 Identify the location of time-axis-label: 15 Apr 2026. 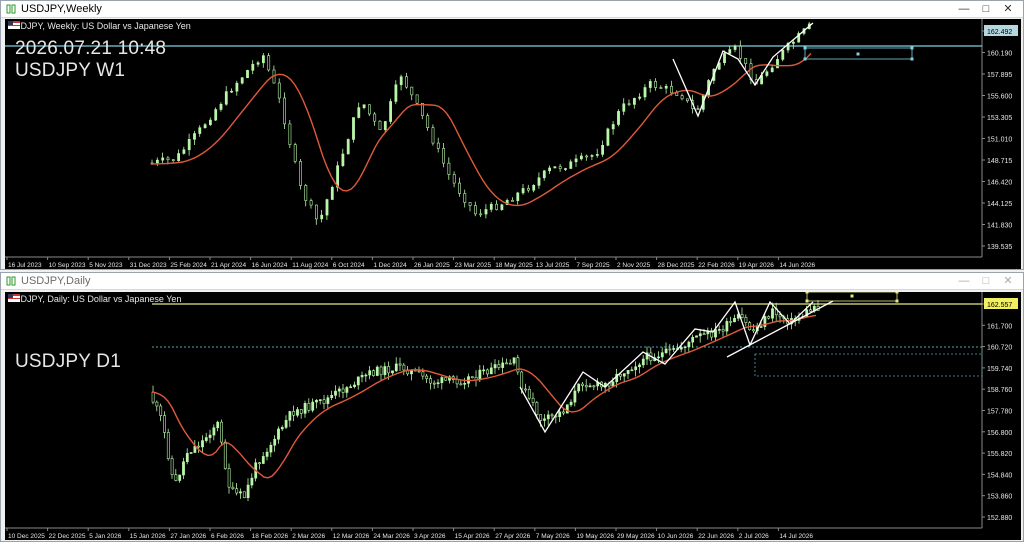
(472, 536).